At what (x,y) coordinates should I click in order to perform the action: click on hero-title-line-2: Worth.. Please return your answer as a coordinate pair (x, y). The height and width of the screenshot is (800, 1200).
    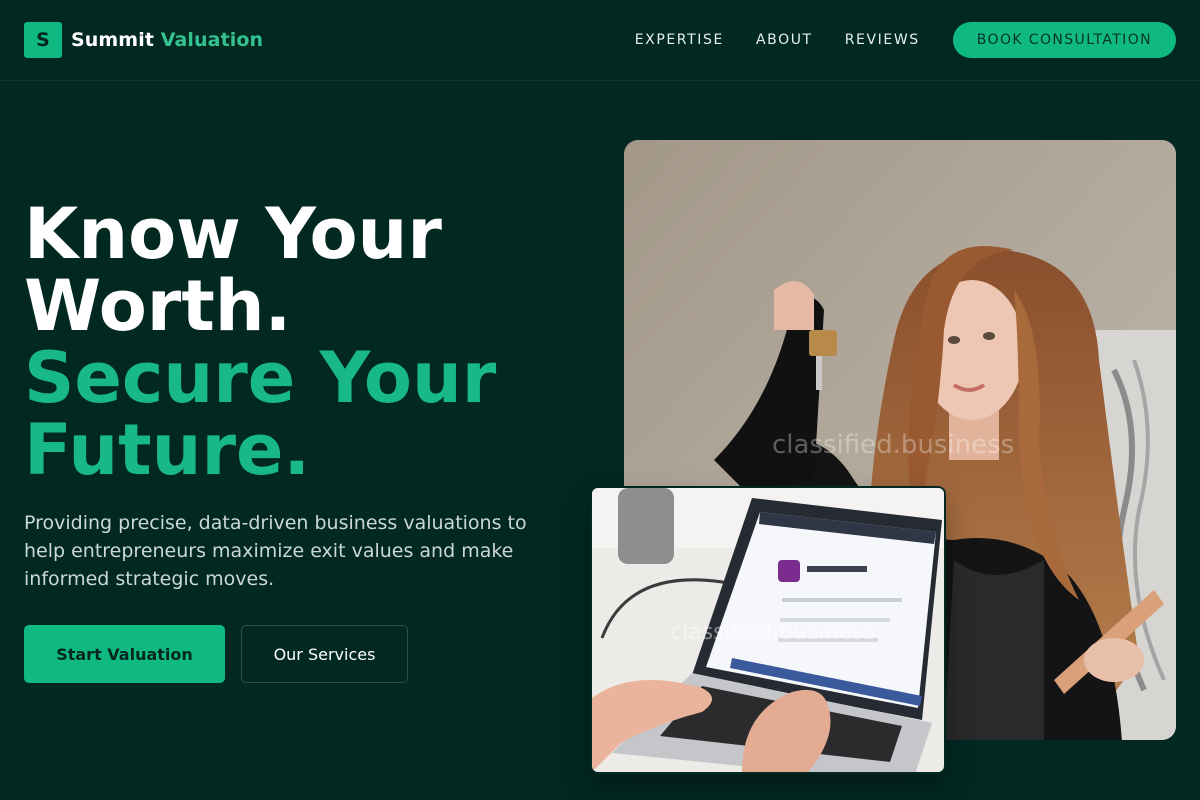
    Looking at the image, I should click on (158, 306).